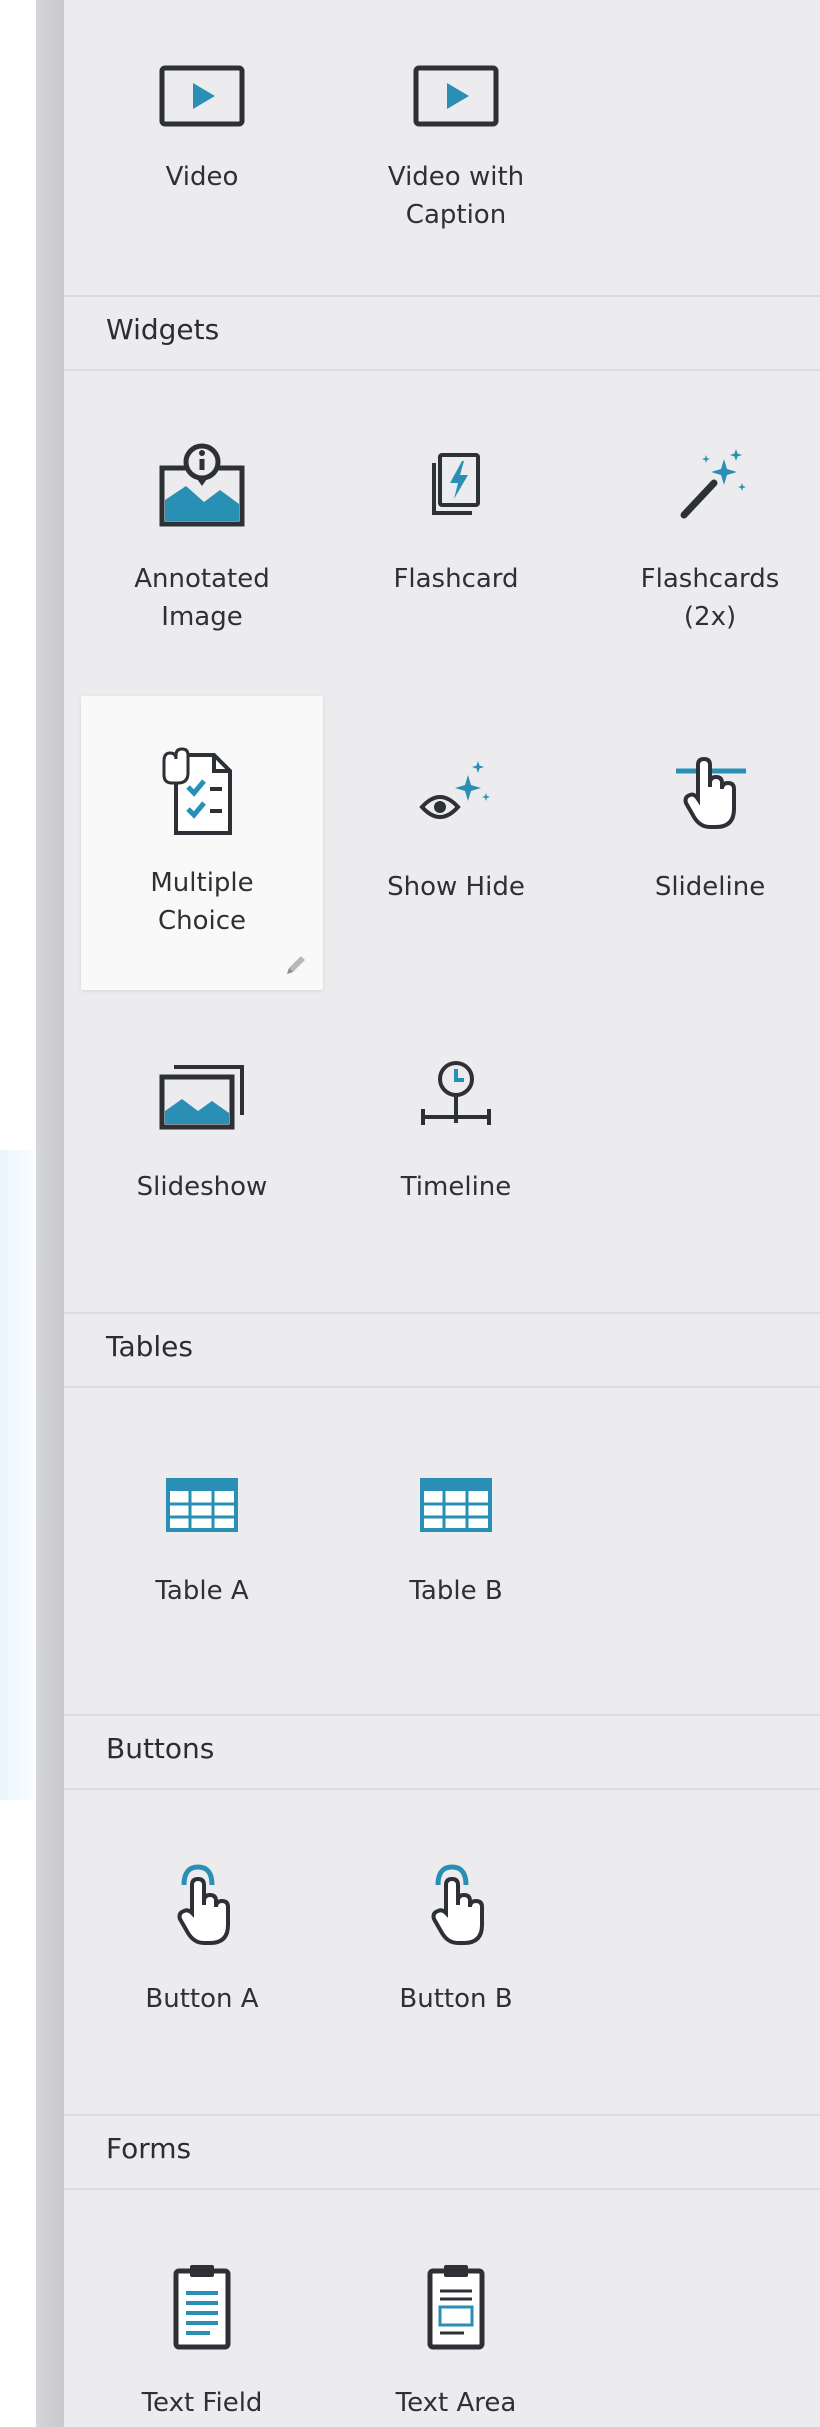  I want to click on block-label: Text Area, so click(456, 2403).